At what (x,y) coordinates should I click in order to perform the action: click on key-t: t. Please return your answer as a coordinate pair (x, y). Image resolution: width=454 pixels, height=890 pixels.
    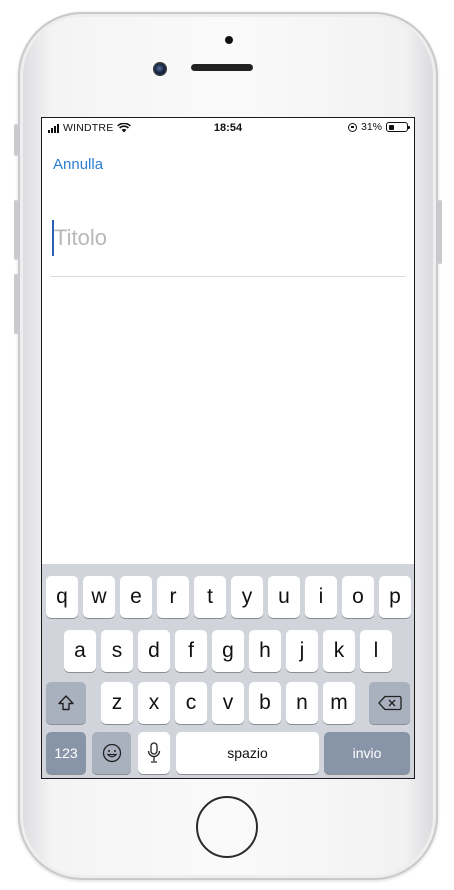
    Looking at the image, I should click on (210, 597).